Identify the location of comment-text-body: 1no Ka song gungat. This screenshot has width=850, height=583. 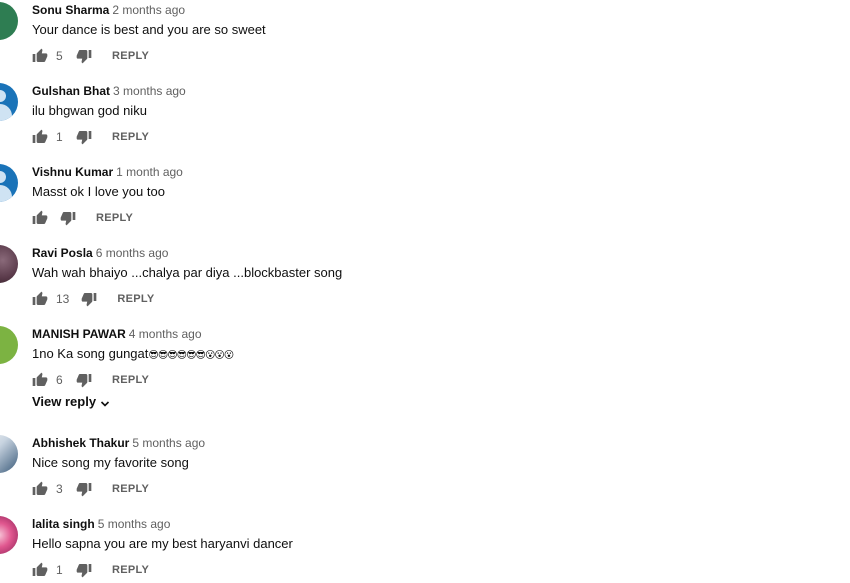
(90, 353).